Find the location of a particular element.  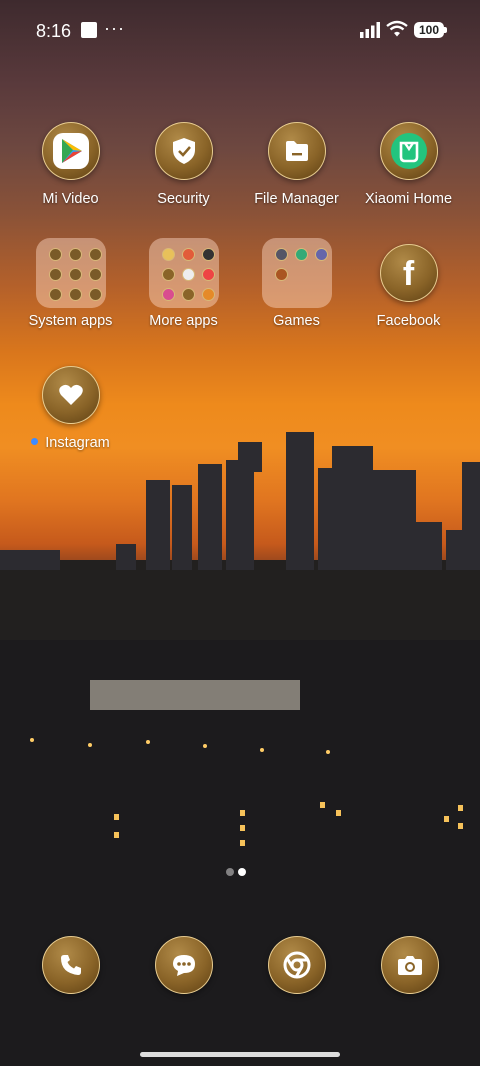

app-label: Instagram is located at coordinates (70, 443).